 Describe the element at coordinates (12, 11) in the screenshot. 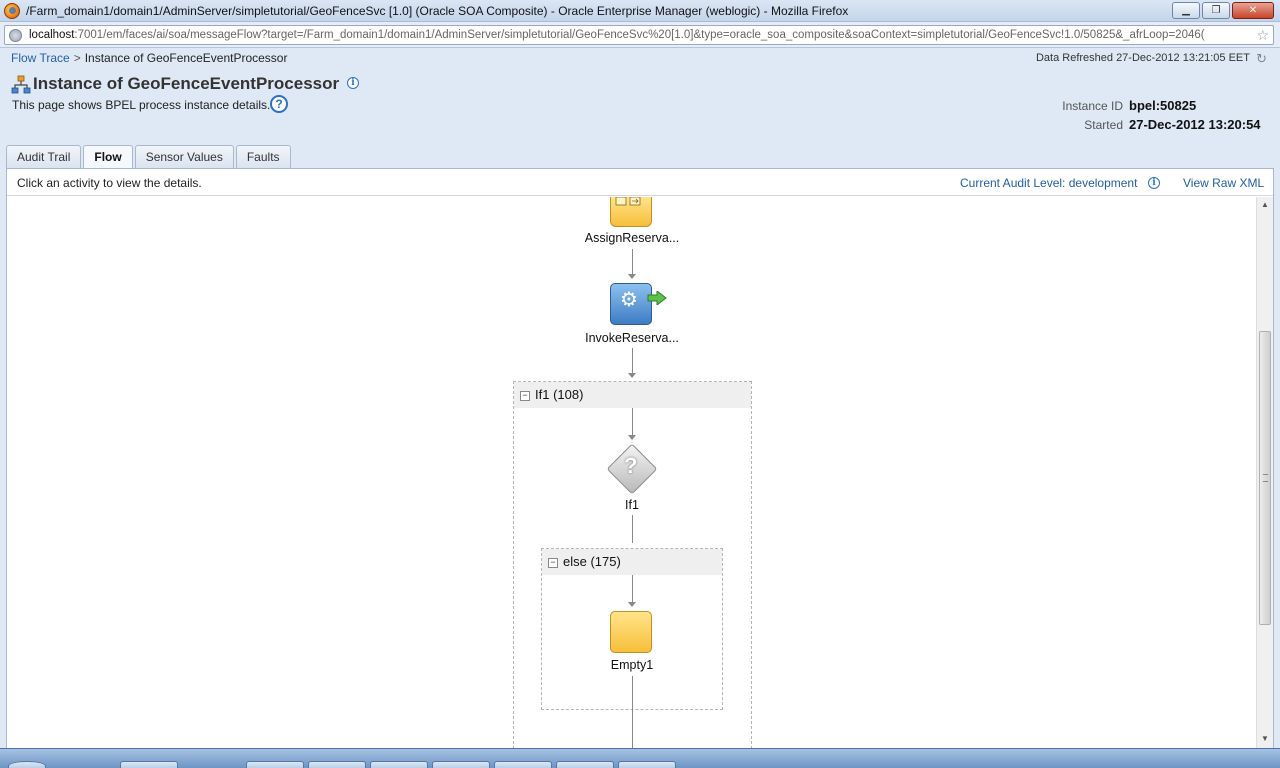

I see `firefox-icon` at that location.